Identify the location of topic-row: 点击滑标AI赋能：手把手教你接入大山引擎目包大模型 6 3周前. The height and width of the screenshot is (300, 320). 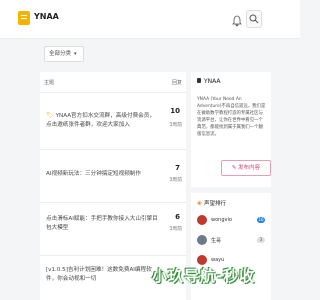
(113, 229).